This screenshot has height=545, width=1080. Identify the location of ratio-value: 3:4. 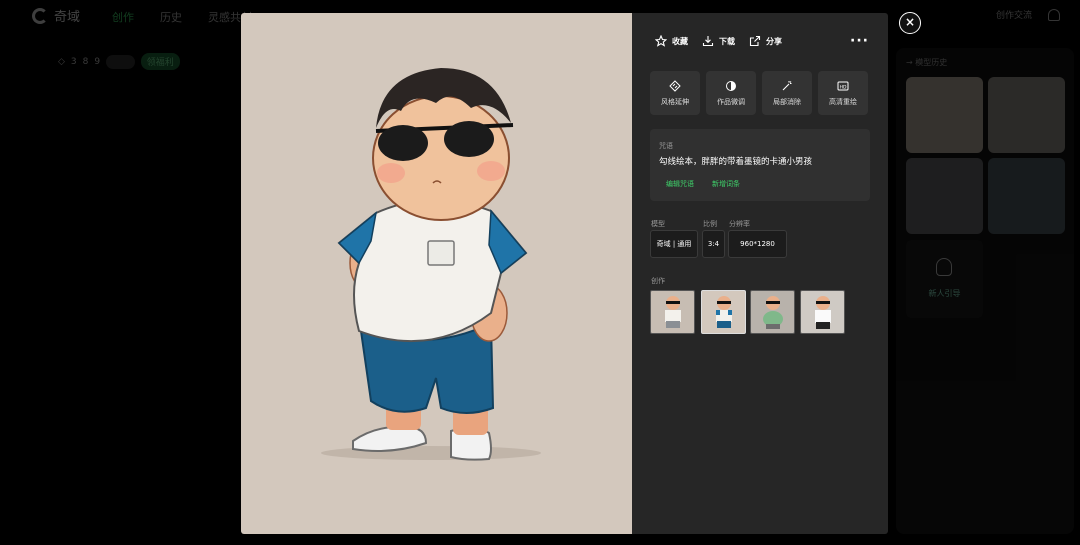
(713, 244).